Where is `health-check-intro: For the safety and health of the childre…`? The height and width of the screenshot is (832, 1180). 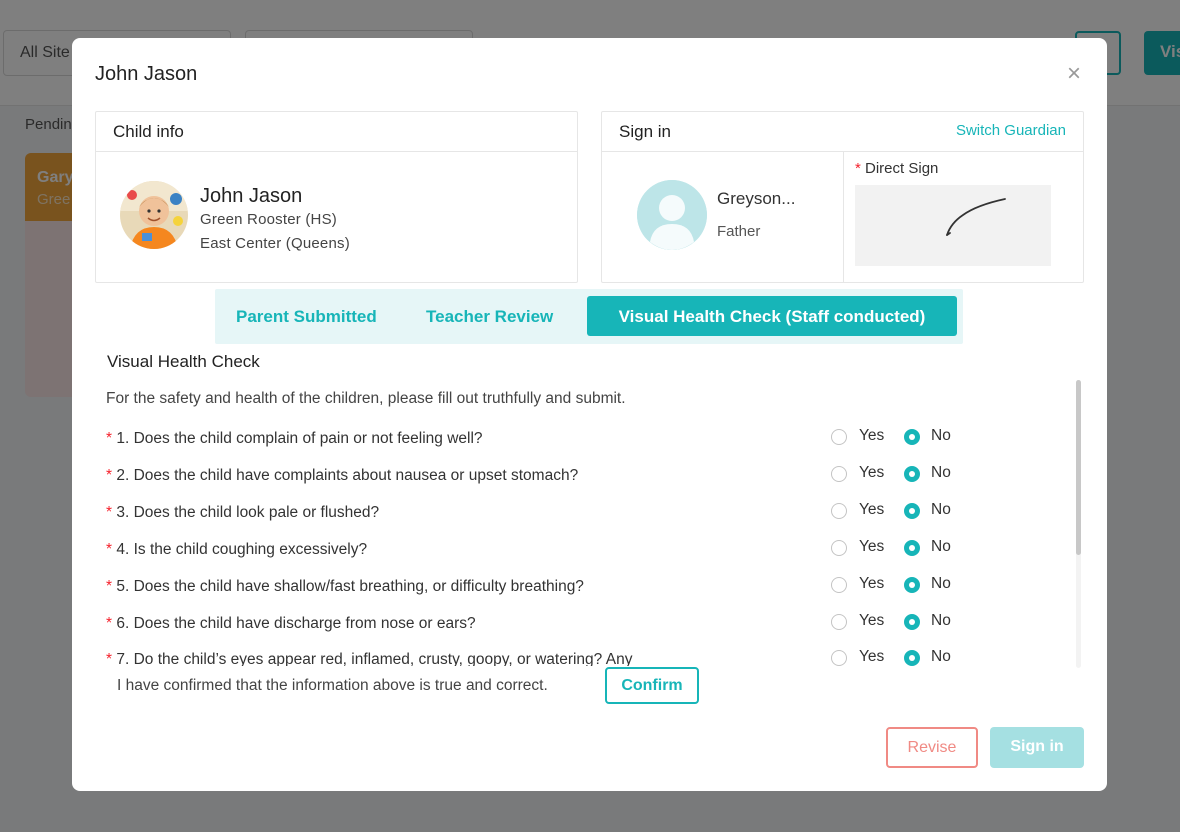
health-check-intro: For the safety and health of the childre… is located at coordinates (366, 398).